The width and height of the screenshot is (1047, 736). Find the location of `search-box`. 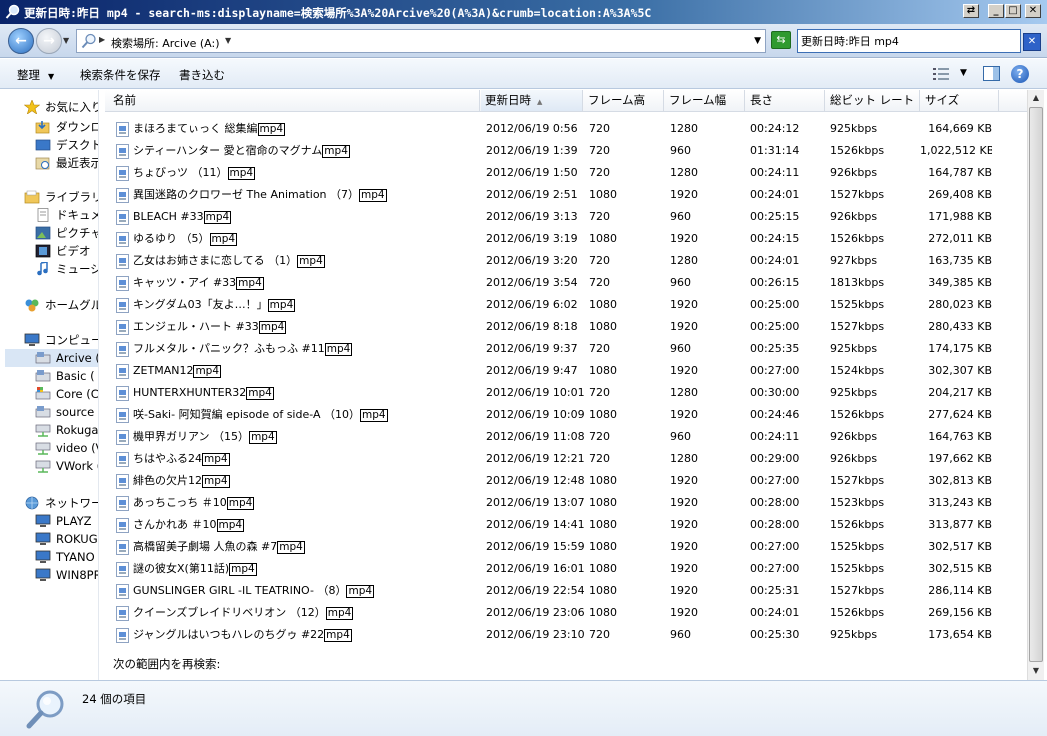

search-box is located at coordinates (909, 41).